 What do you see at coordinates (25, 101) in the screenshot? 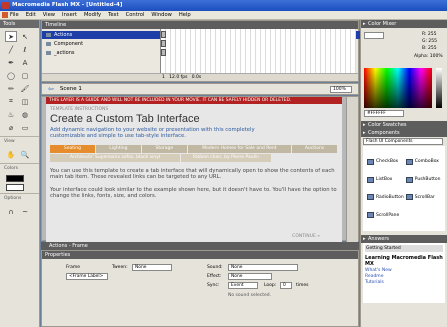
I see `fill-transform-tool-icon: ◫` at bounding box center [25, 101].